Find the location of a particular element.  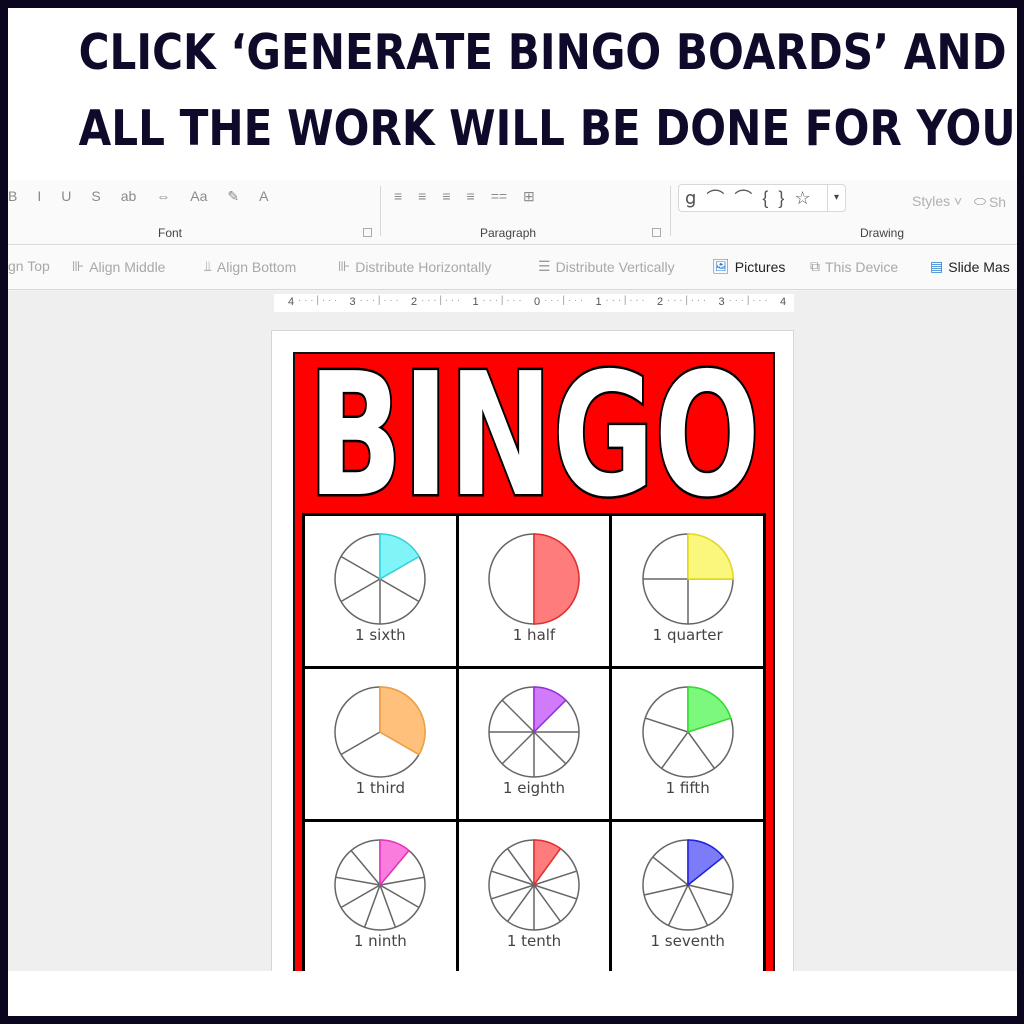

bingo-cell: 1 seventh is located at coordinates (687, 897).